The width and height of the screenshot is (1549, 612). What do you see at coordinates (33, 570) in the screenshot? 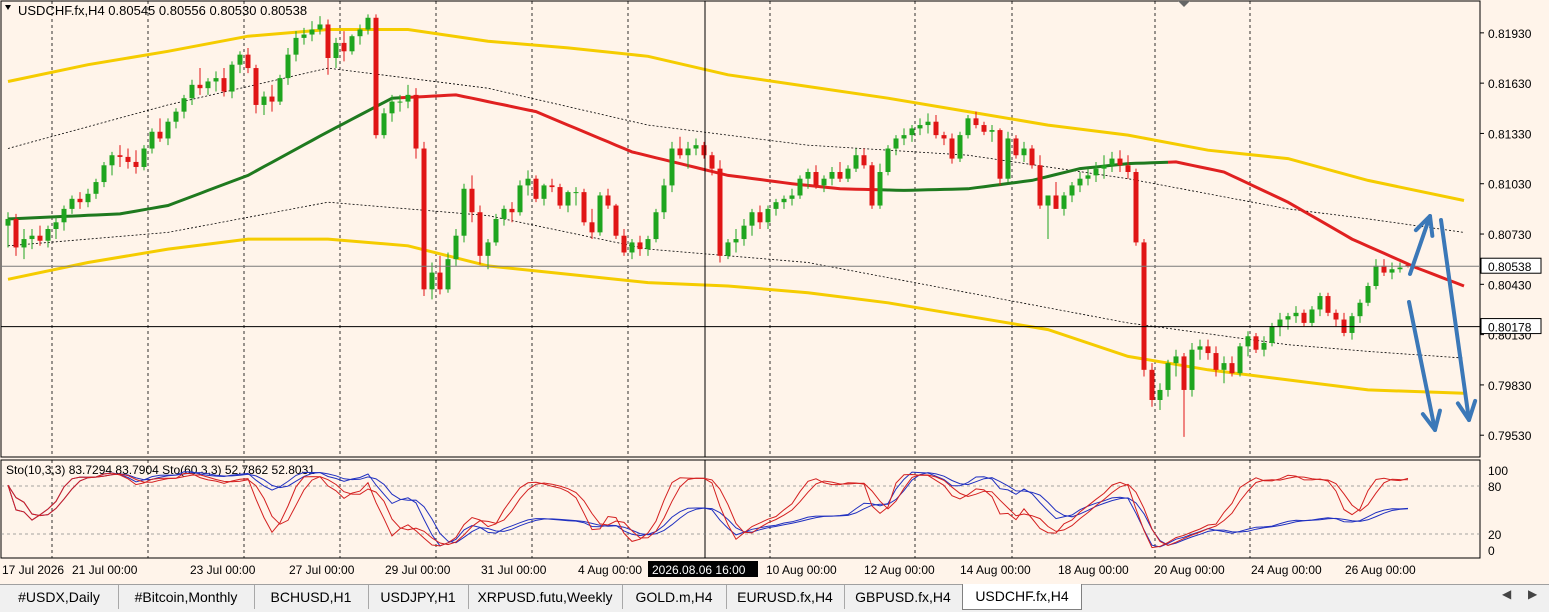
I see `x-tick-label: 17 Jul 2026` at bounding box center [33, 570].